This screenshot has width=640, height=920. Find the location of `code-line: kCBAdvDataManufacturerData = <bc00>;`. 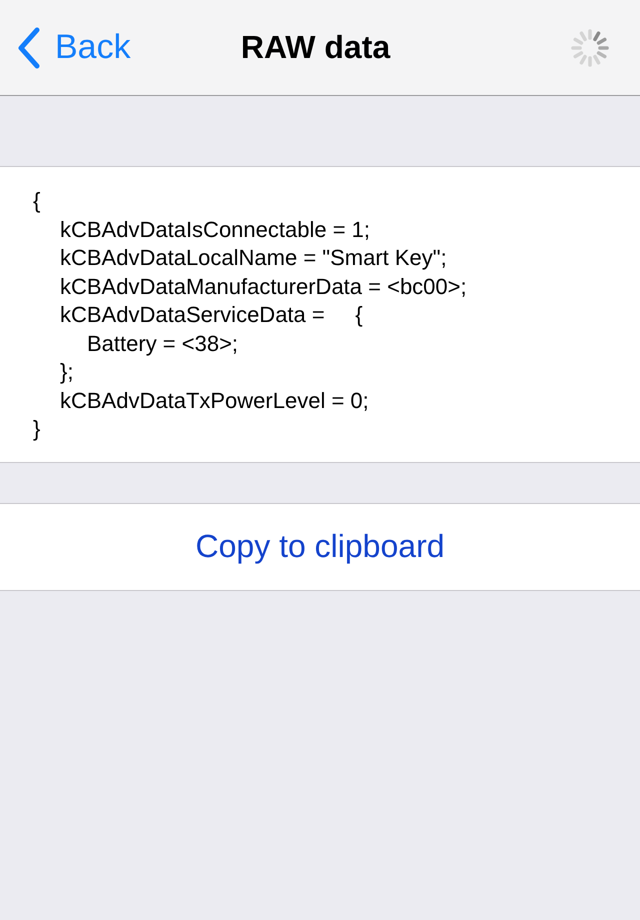

code-line: kCBAdvDataManufacturerData = <bc00>; is located at coordinates (263, 286).